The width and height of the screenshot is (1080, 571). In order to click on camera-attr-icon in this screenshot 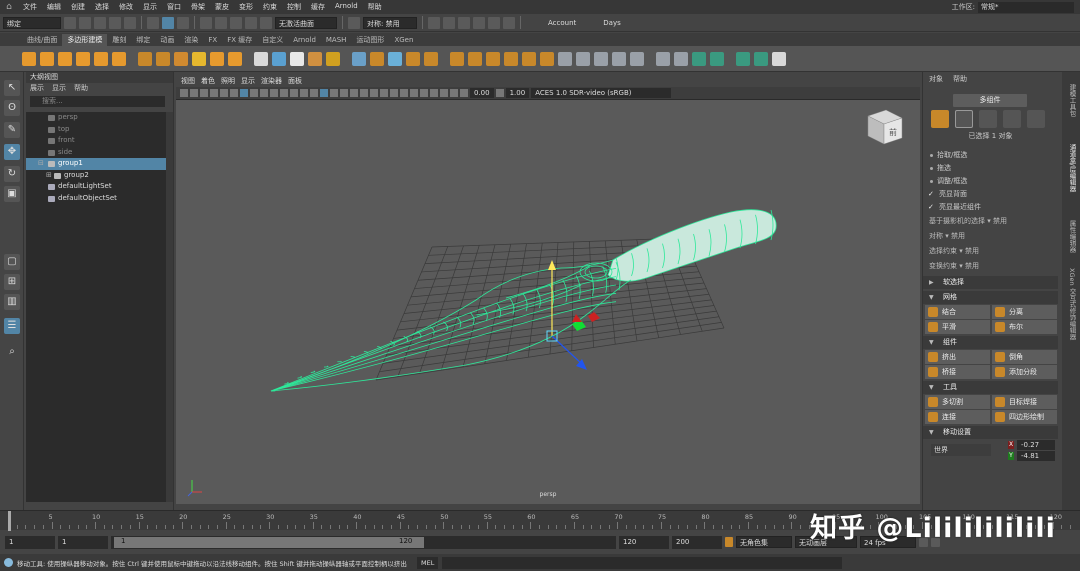, I will do `click(194, 93)`.